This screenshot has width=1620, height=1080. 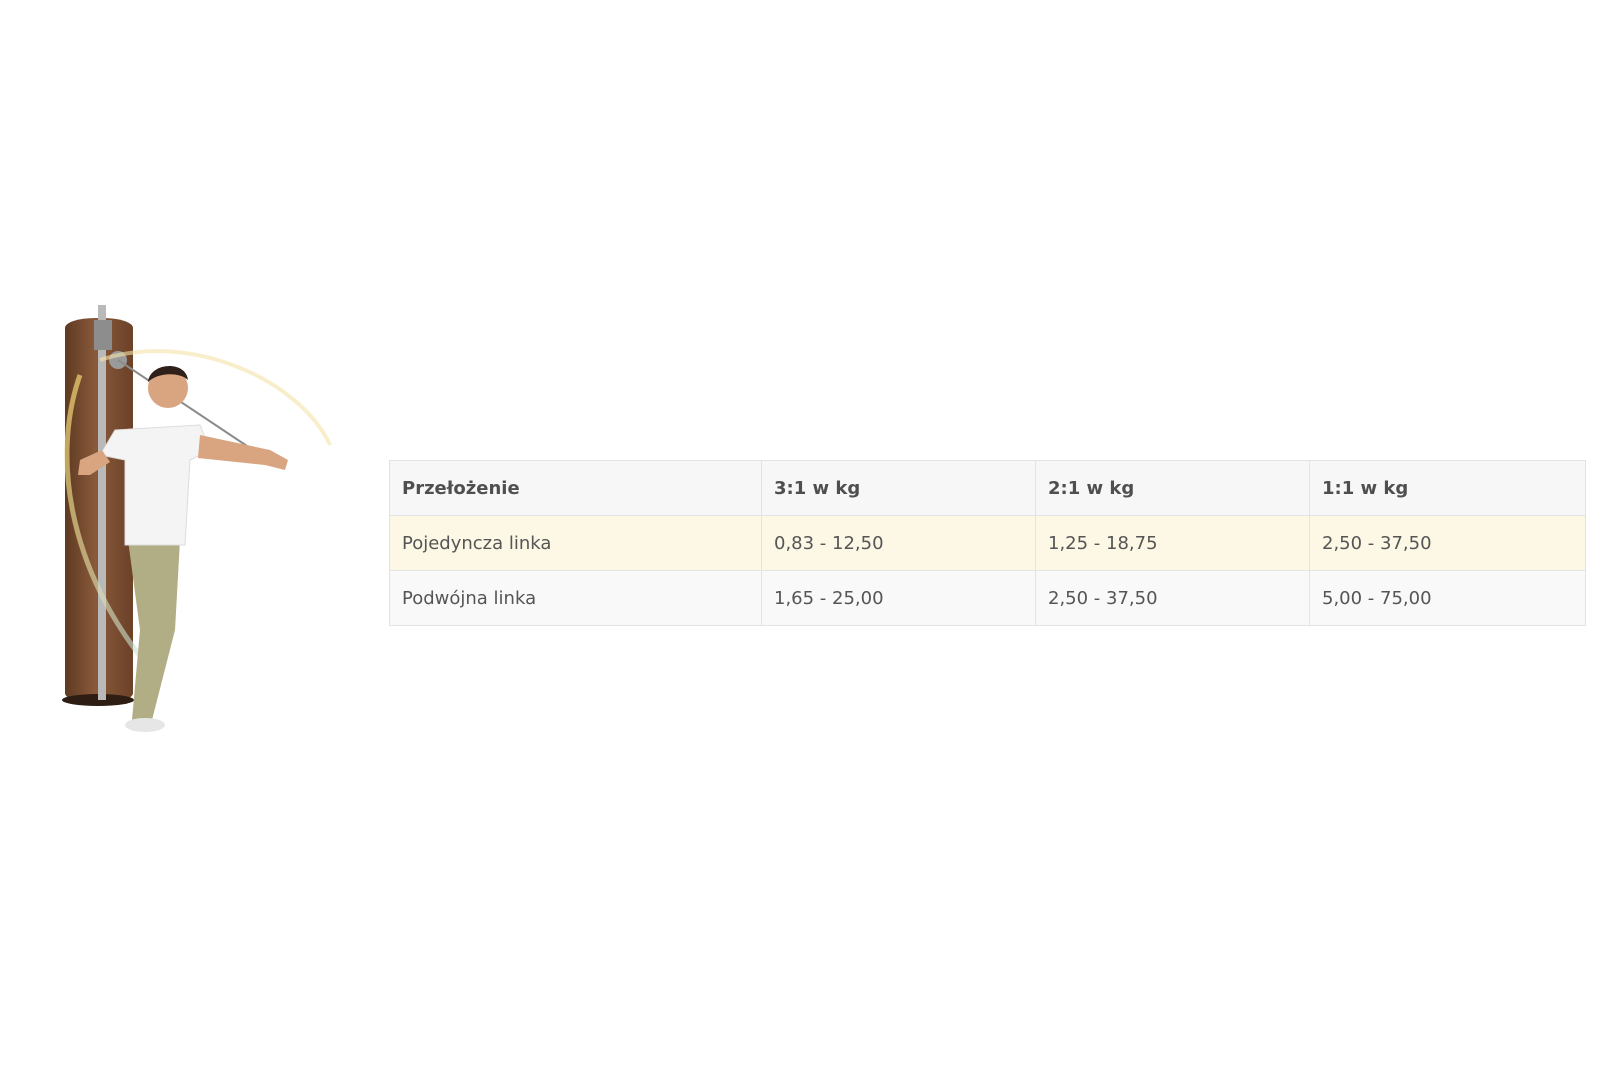 I want to click on table-cell: 0,83 - 12,50, so click(x=898, y=543).